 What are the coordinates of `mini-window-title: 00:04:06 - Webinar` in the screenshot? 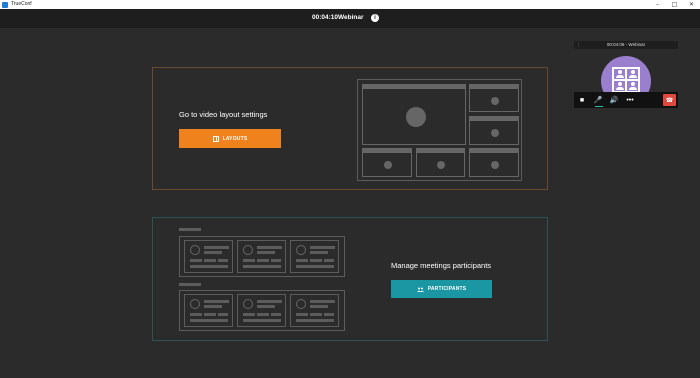 It's located at (626, 45).